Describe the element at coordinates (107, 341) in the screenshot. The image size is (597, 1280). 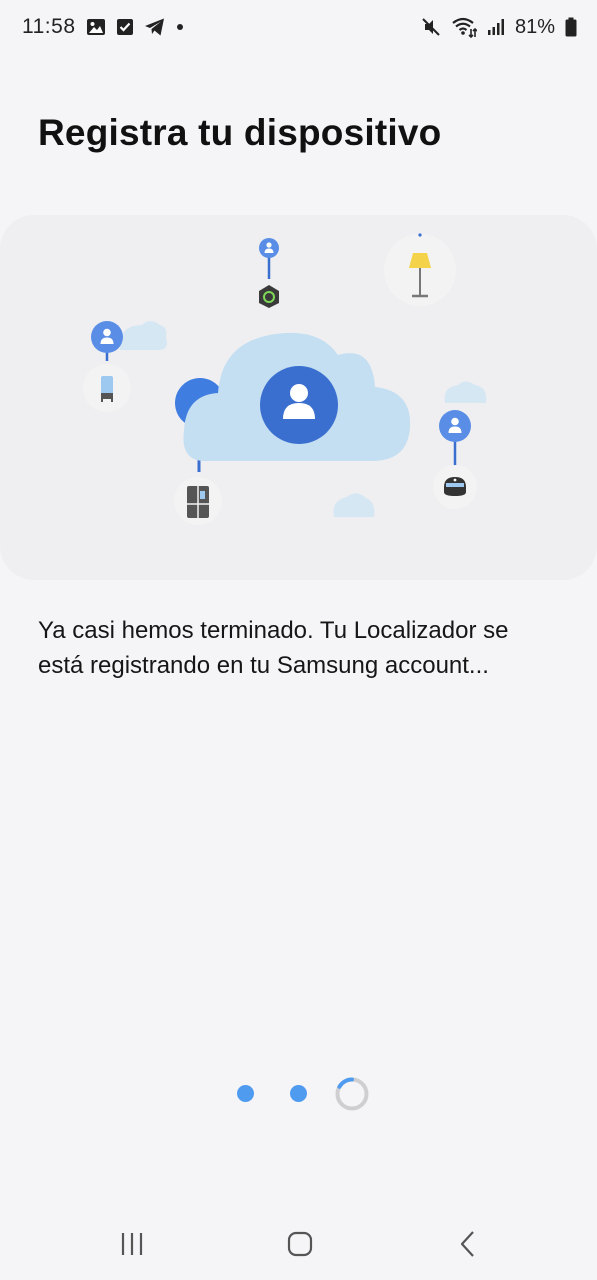
I see `pin-air-purifier` at that location.